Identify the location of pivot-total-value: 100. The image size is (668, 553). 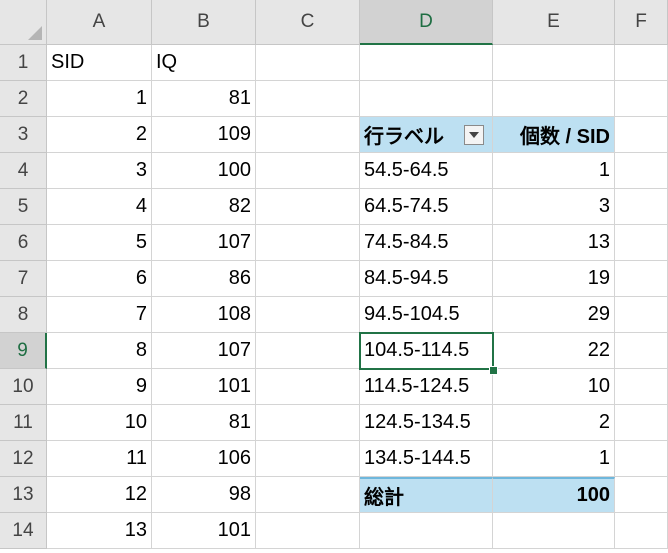
(554, 495).